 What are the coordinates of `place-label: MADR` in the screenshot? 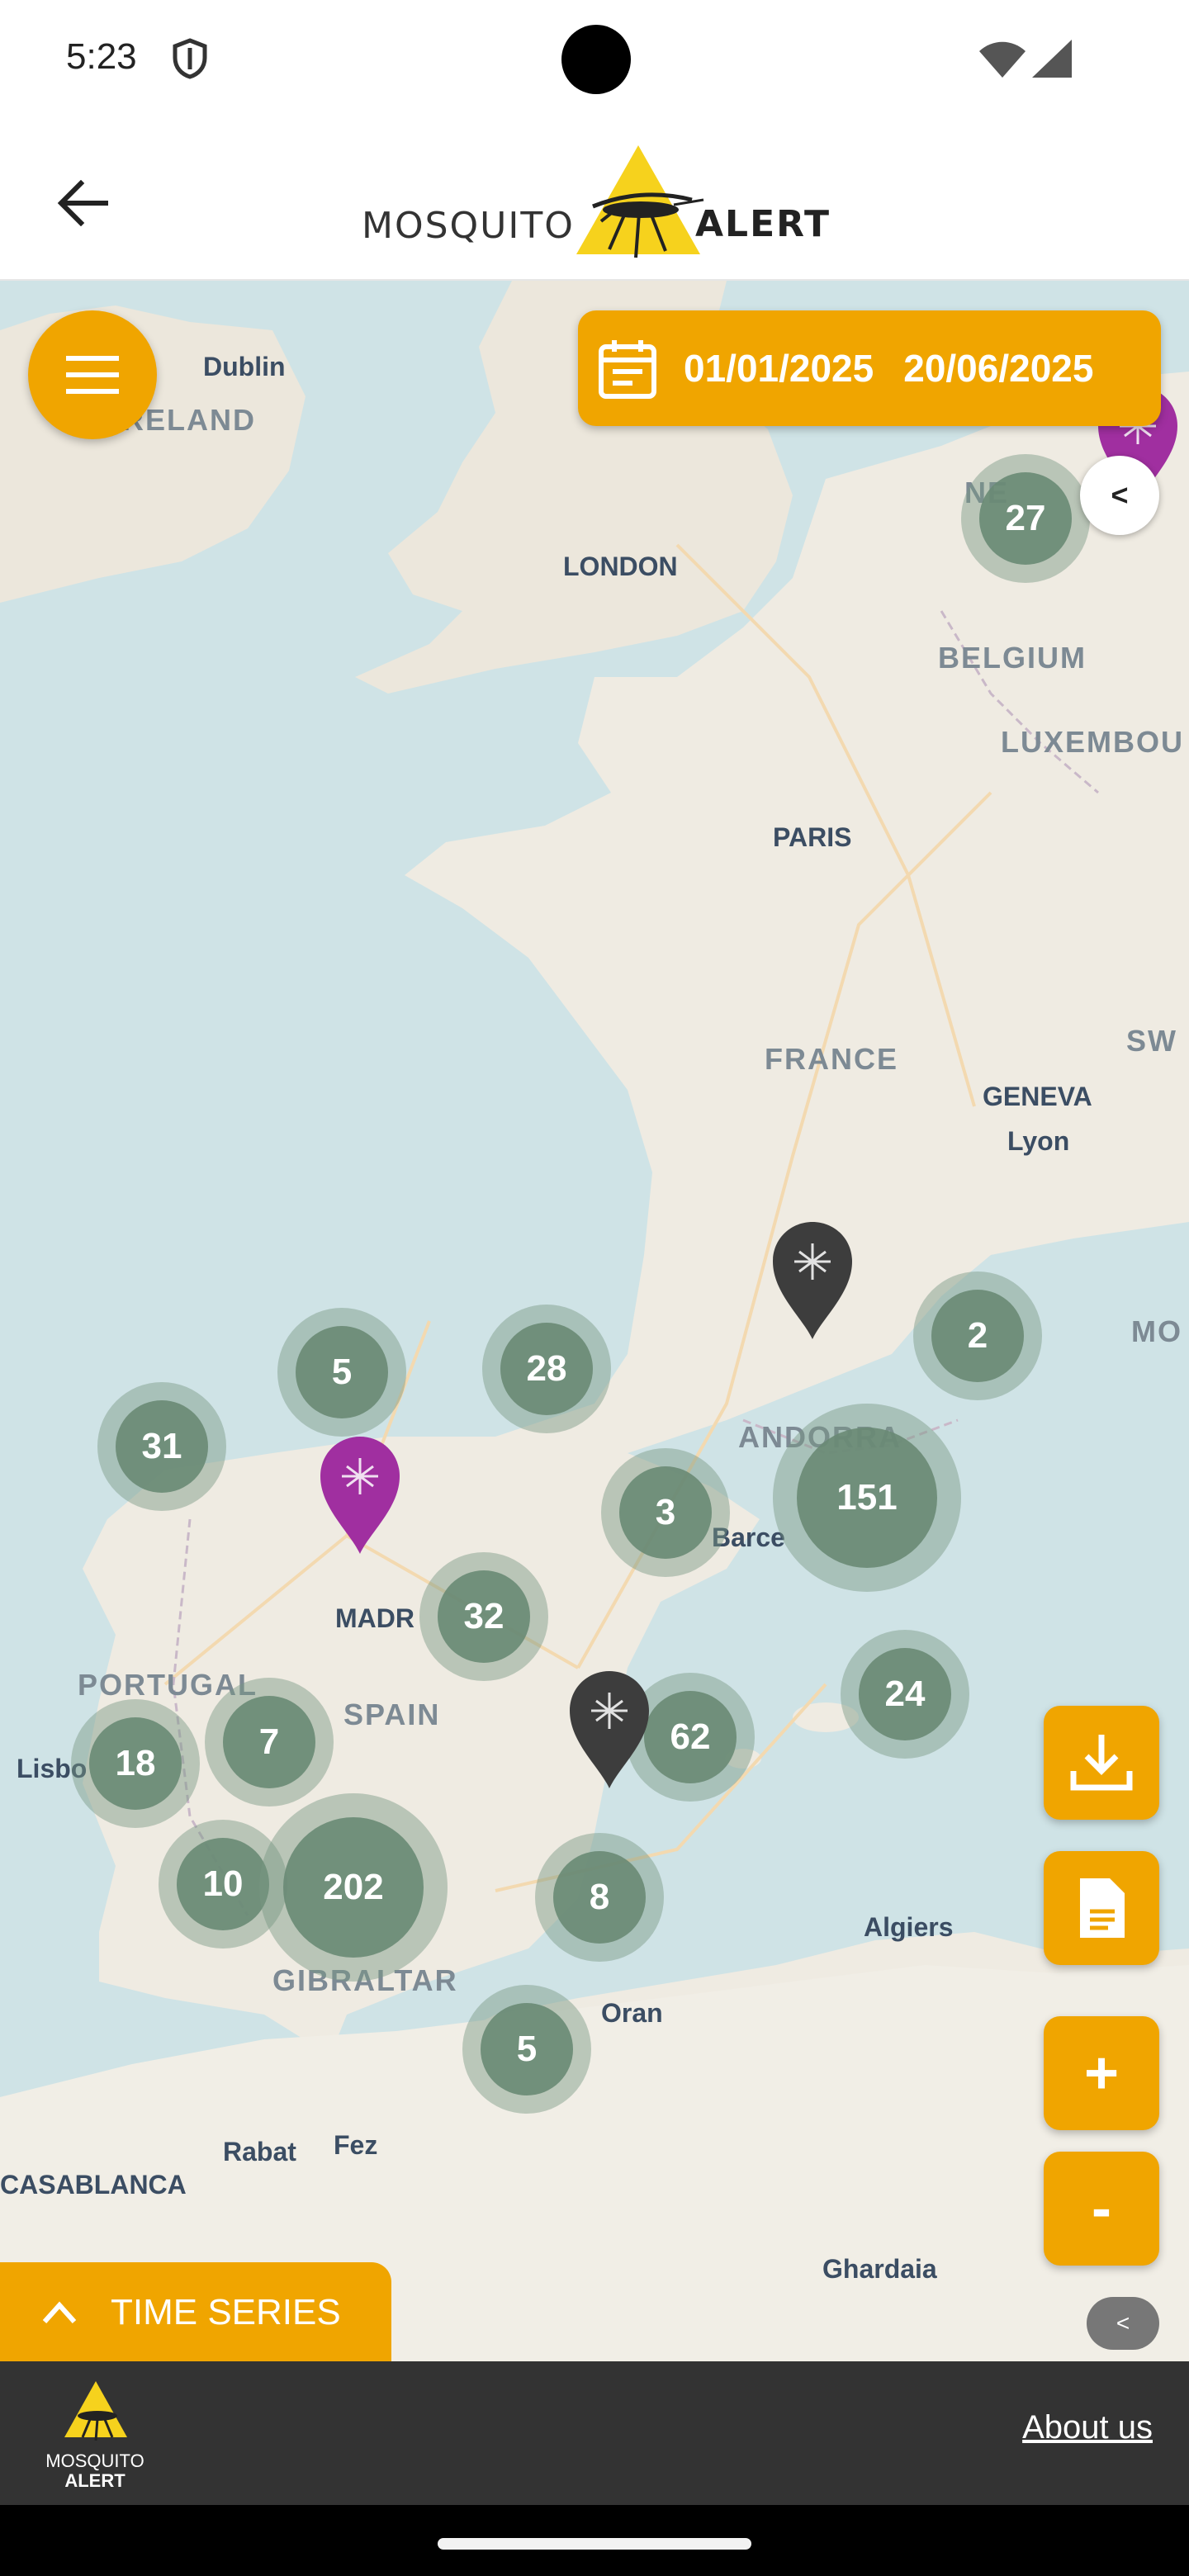 It's located at (374, 1618).